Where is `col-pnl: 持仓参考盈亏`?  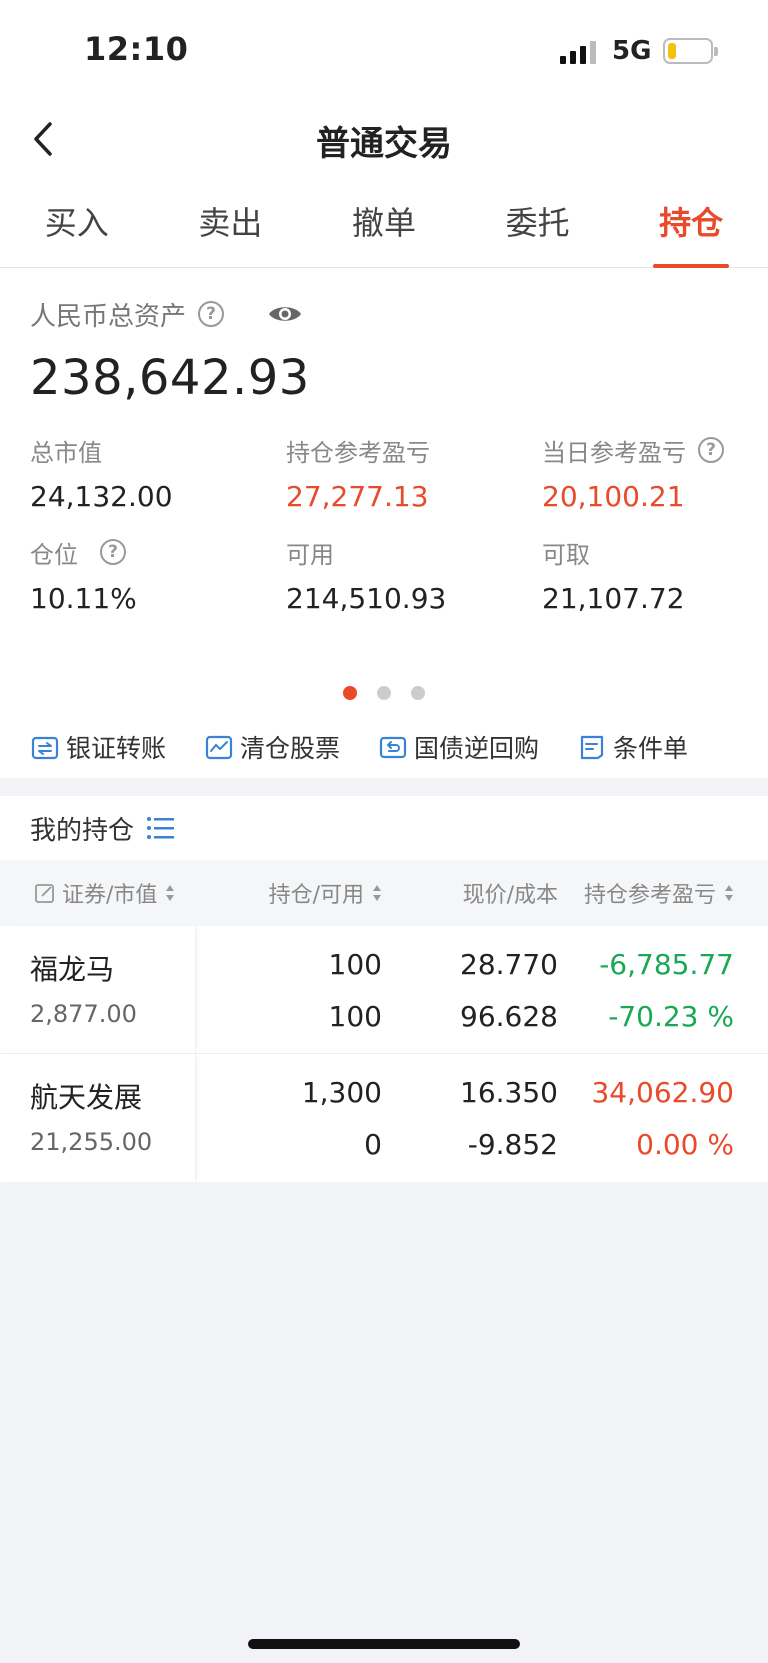 col-pnl: 持仓参考盈亏 is located at coordinates (646, 893).